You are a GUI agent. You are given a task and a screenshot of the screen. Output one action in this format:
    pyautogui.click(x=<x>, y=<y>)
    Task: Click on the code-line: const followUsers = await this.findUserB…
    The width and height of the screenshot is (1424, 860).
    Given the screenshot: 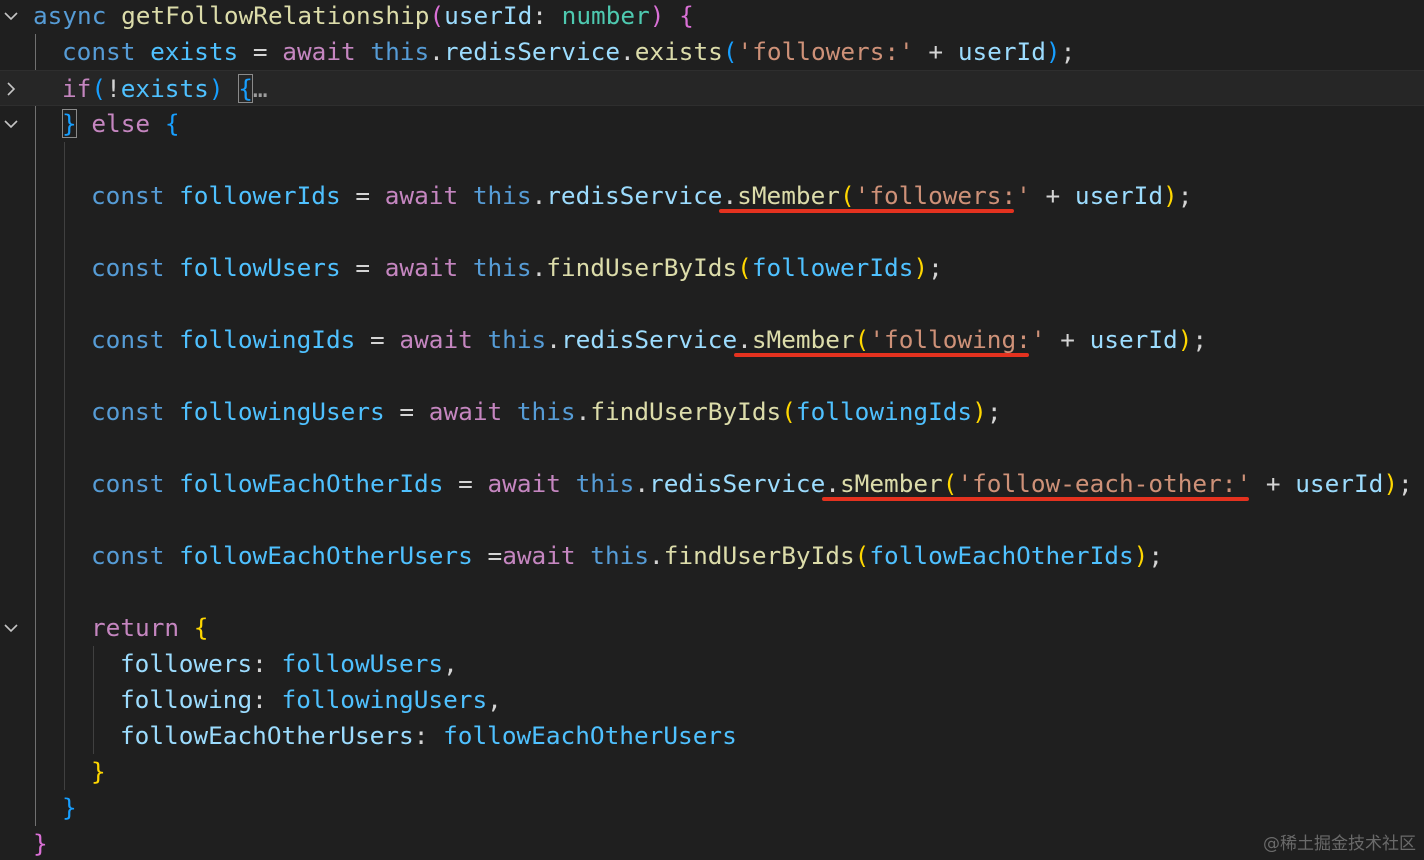 What is the action you would take?
    pyautogui.click(x=712, y=268)
    